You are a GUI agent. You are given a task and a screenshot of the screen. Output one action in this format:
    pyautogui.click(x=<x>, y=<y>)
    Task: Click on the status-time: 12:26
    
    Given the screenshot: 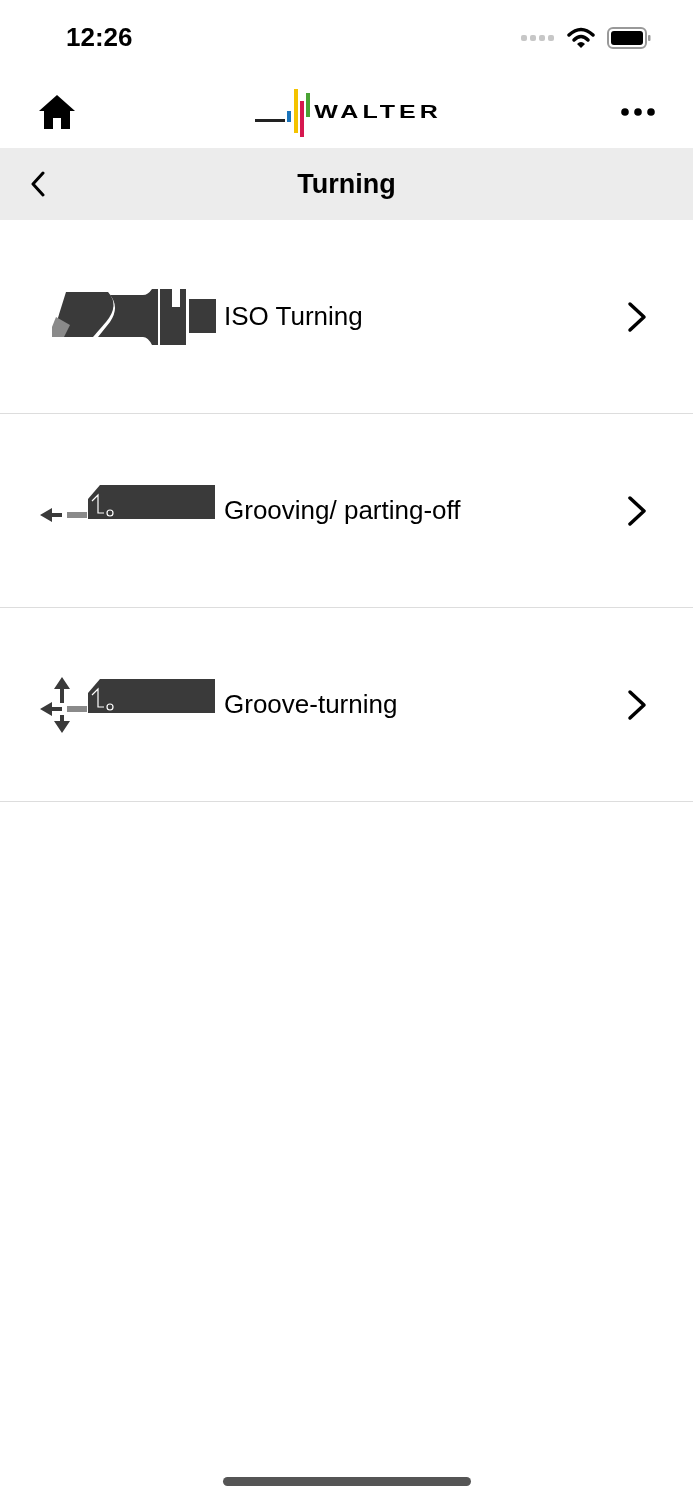 What is the action you would take?
    pyautogui.click(x=99, y=37)
    